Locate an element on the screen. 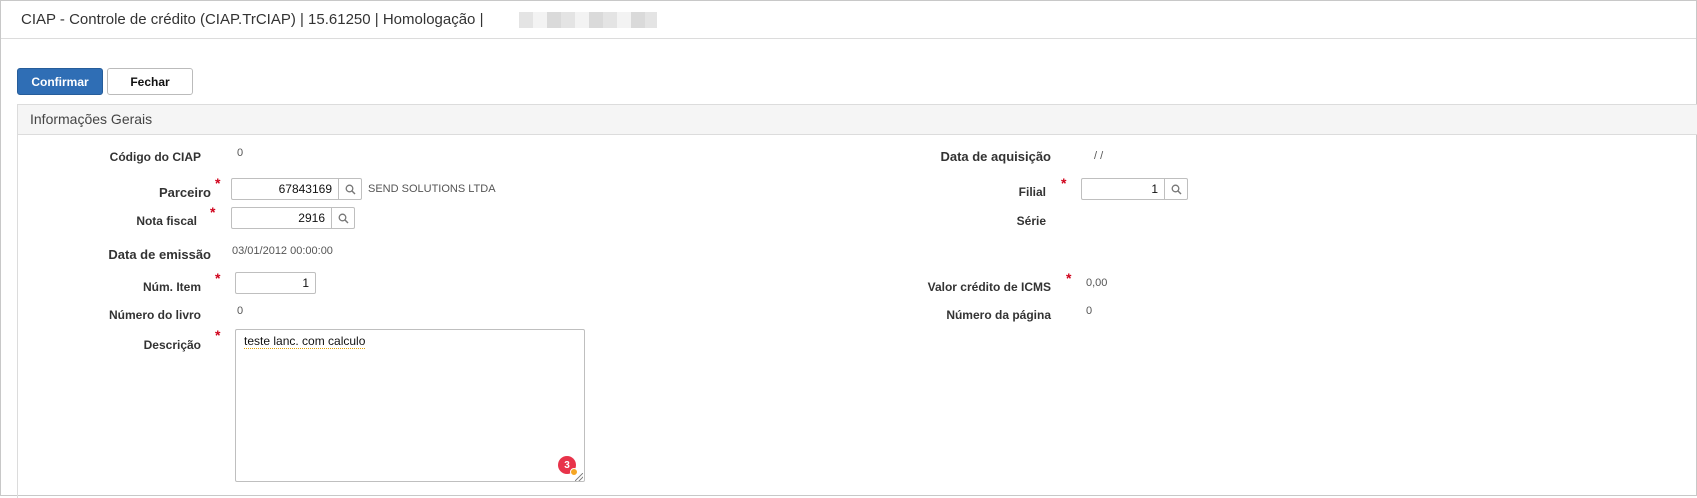  numero-livro-label: Número do livro is located at coordinates (154, 315).